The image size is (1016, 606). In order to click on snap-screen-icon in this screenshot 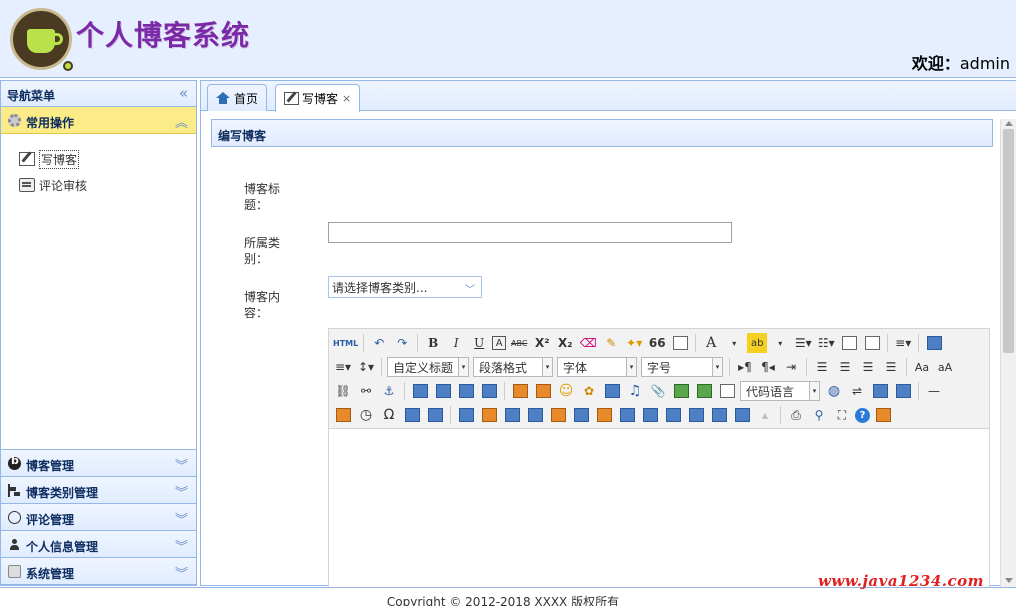, I will do `click(412, 415)`.